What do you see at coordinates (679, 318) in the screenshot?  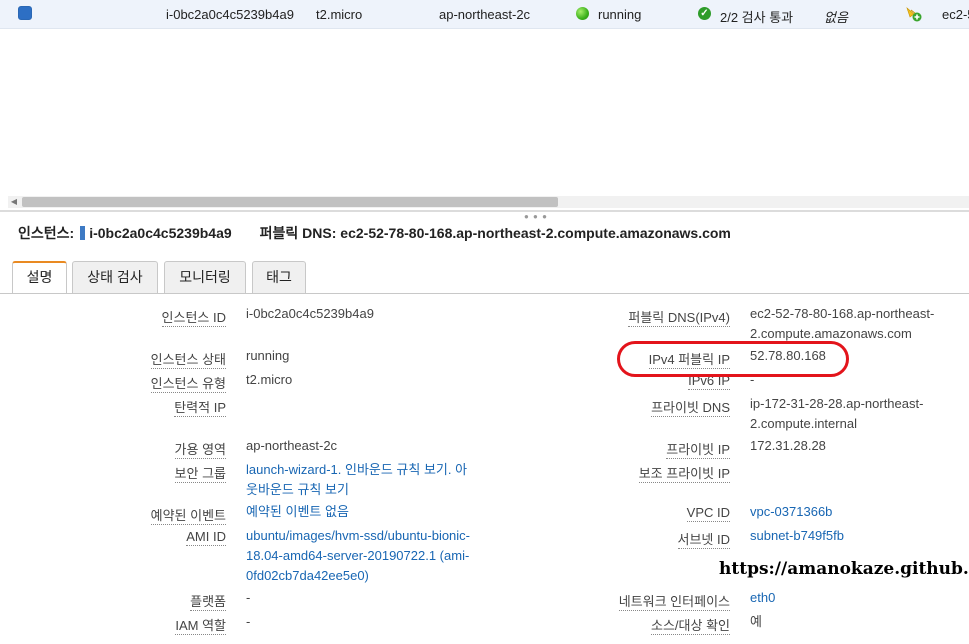 I see `detail-label-public-dns: 퍼블릭 DNS(IPv4)` at bounding box center [679, 318].